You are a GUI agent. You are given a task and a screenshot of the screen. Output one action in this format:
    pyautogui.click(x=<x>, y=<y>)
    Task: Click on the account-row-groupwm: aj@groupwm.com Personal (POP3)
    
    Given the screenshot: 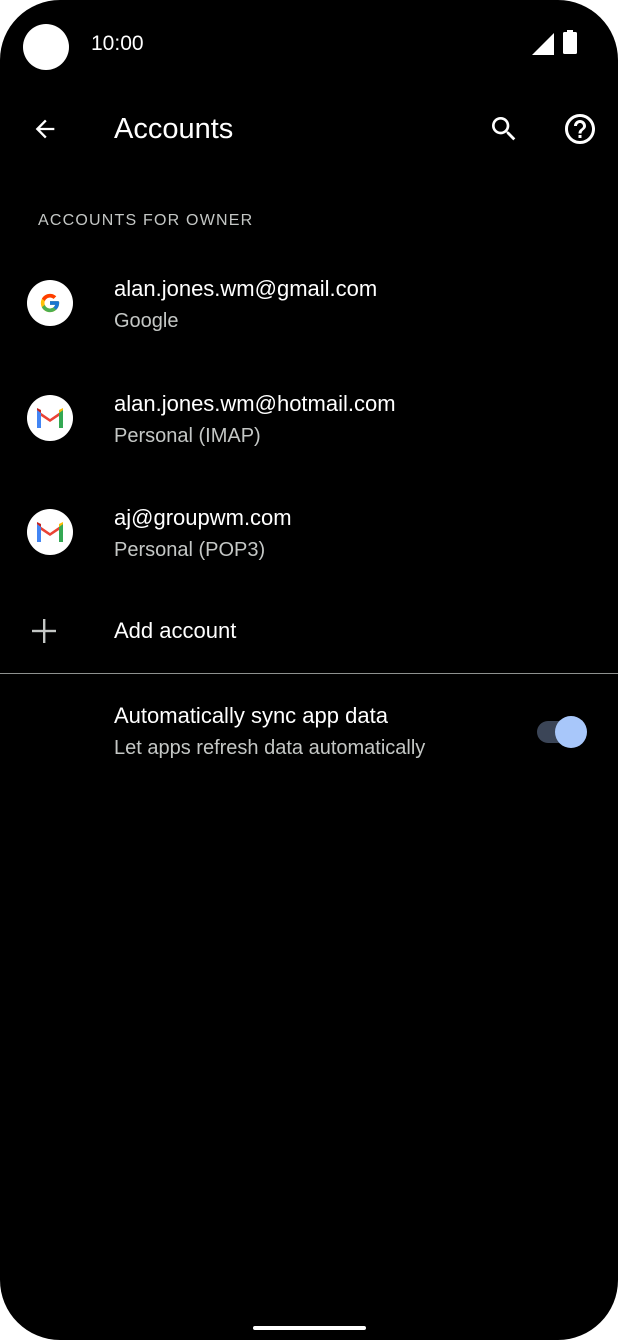 What is the action you would take?
    pyautogui.click(x=309, y=531)
    